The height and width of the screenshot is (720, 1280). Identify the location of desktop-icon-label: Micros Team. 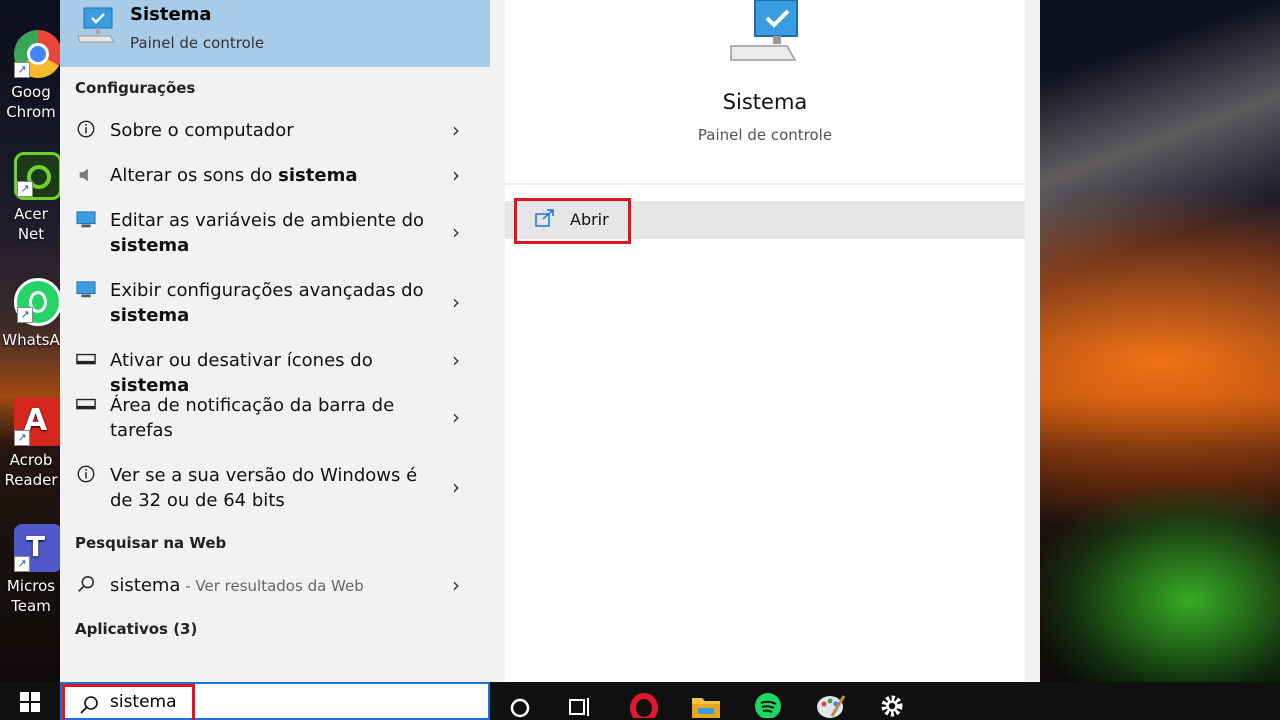
(31, 596).